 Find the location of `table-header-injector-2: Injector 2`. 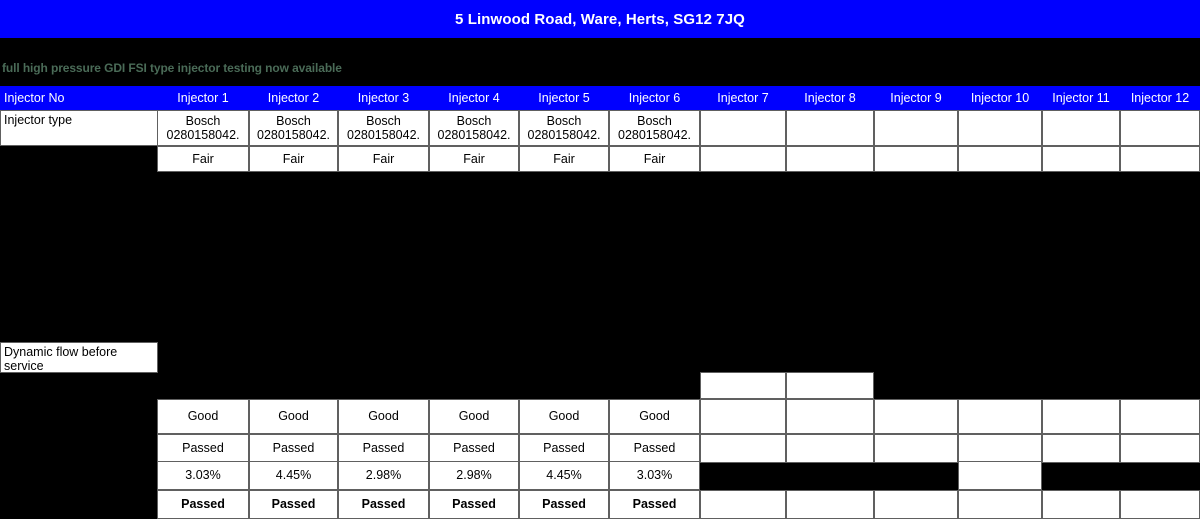

table-header-injector-2: Injector 2 is located at coordinates (293, 98).